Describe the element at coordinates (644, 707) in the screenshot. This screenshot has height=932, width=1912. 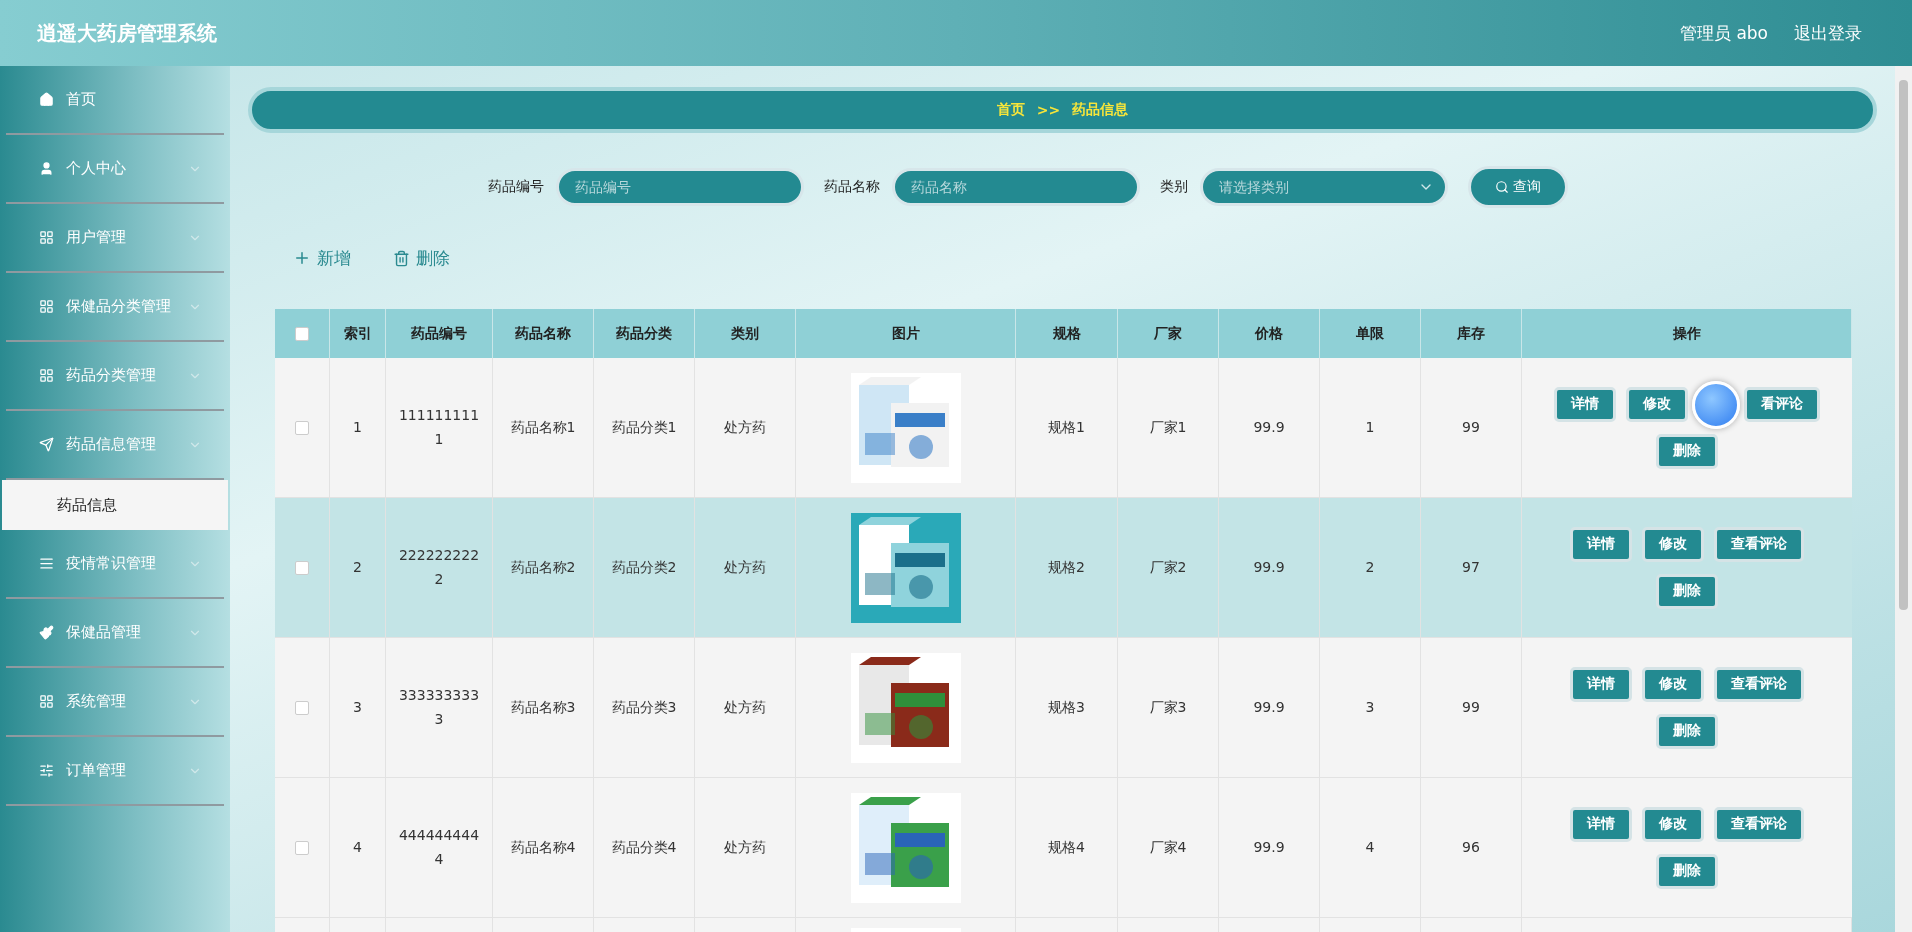
I see `table-cell: 药品分类3` at that location.